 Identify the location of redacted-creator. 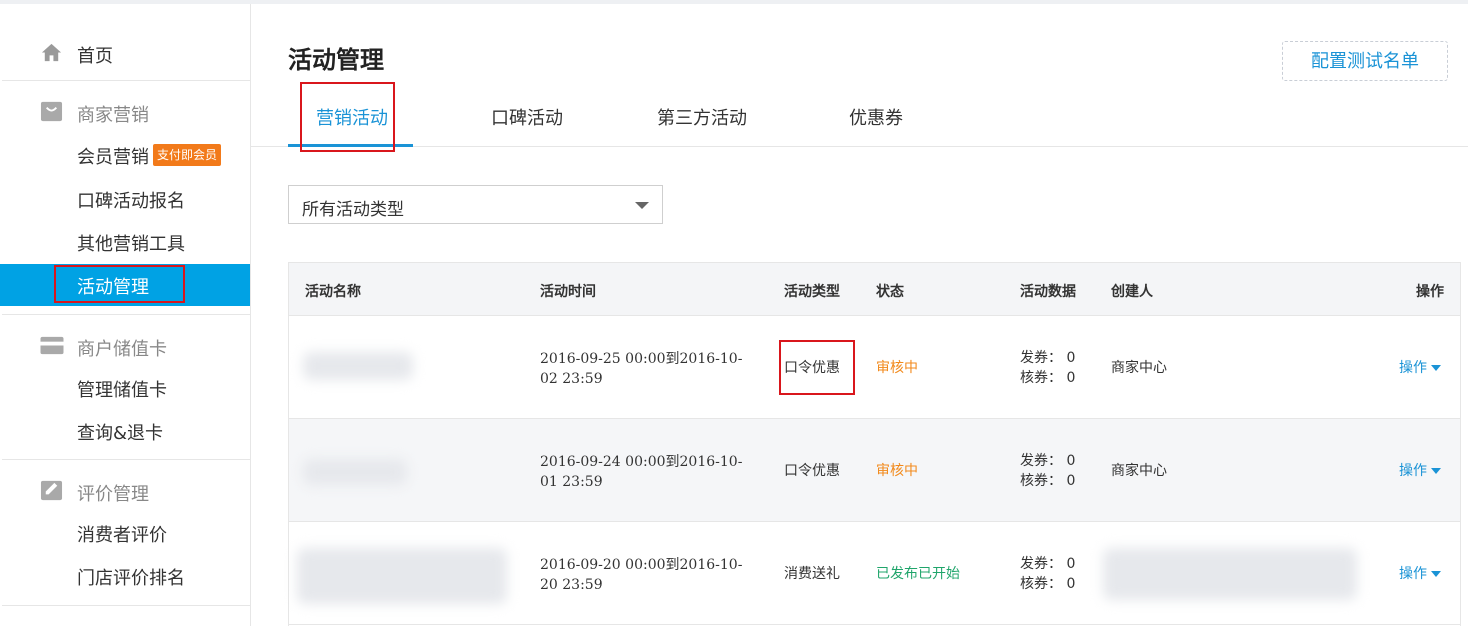
(1230, 574).